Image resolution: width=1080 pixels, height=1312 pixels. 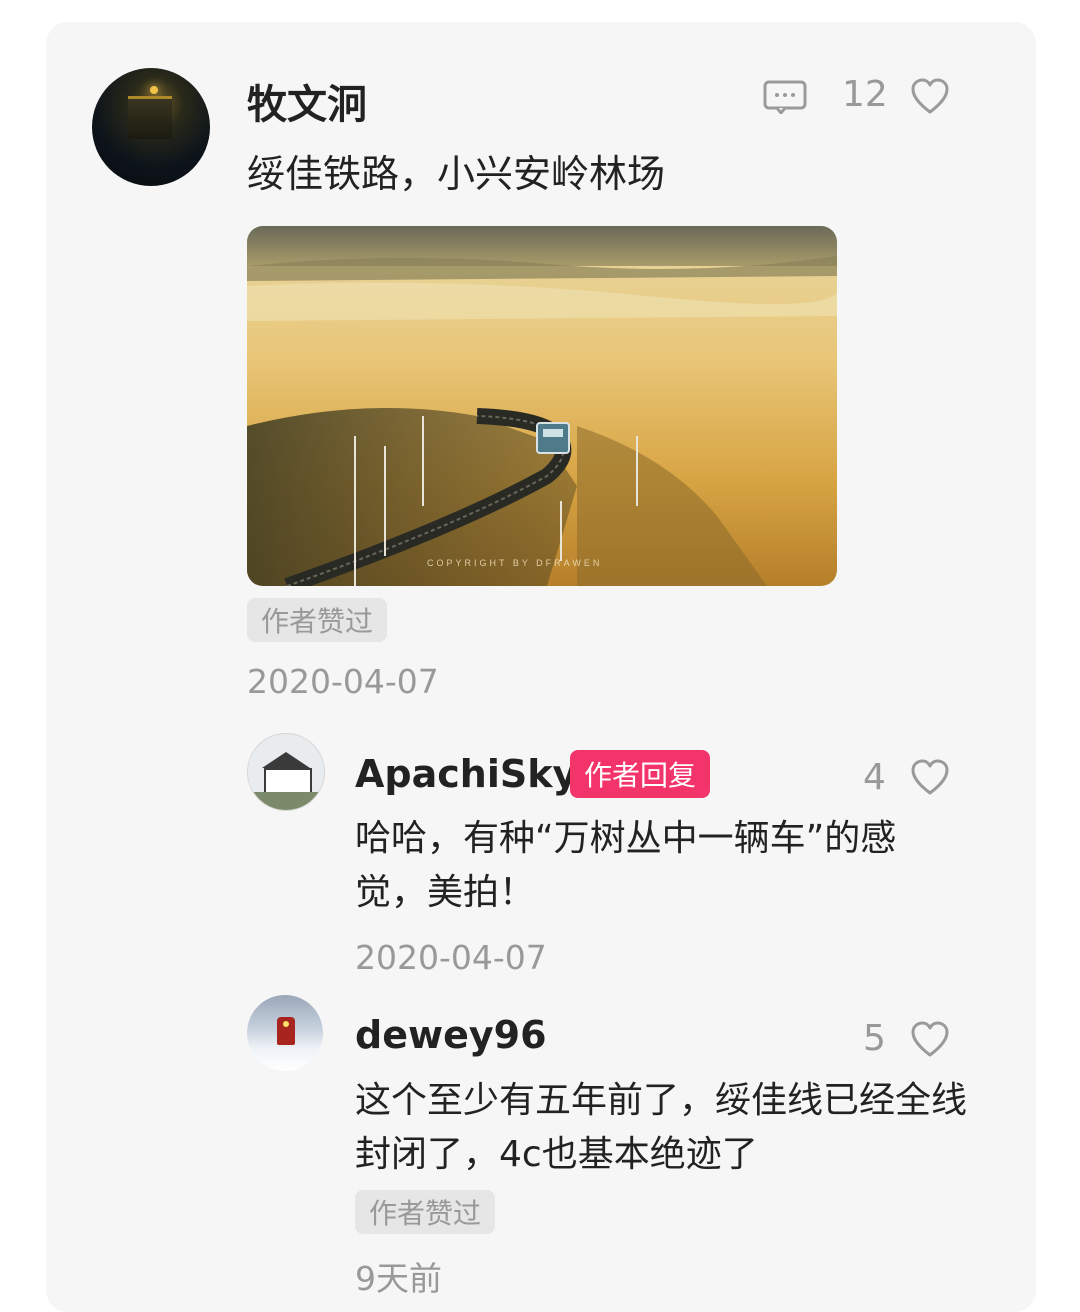 What do you see at coordinates (288, 781) in the screenshot?
I see `house-glyph` at bounding box center [288, 781].